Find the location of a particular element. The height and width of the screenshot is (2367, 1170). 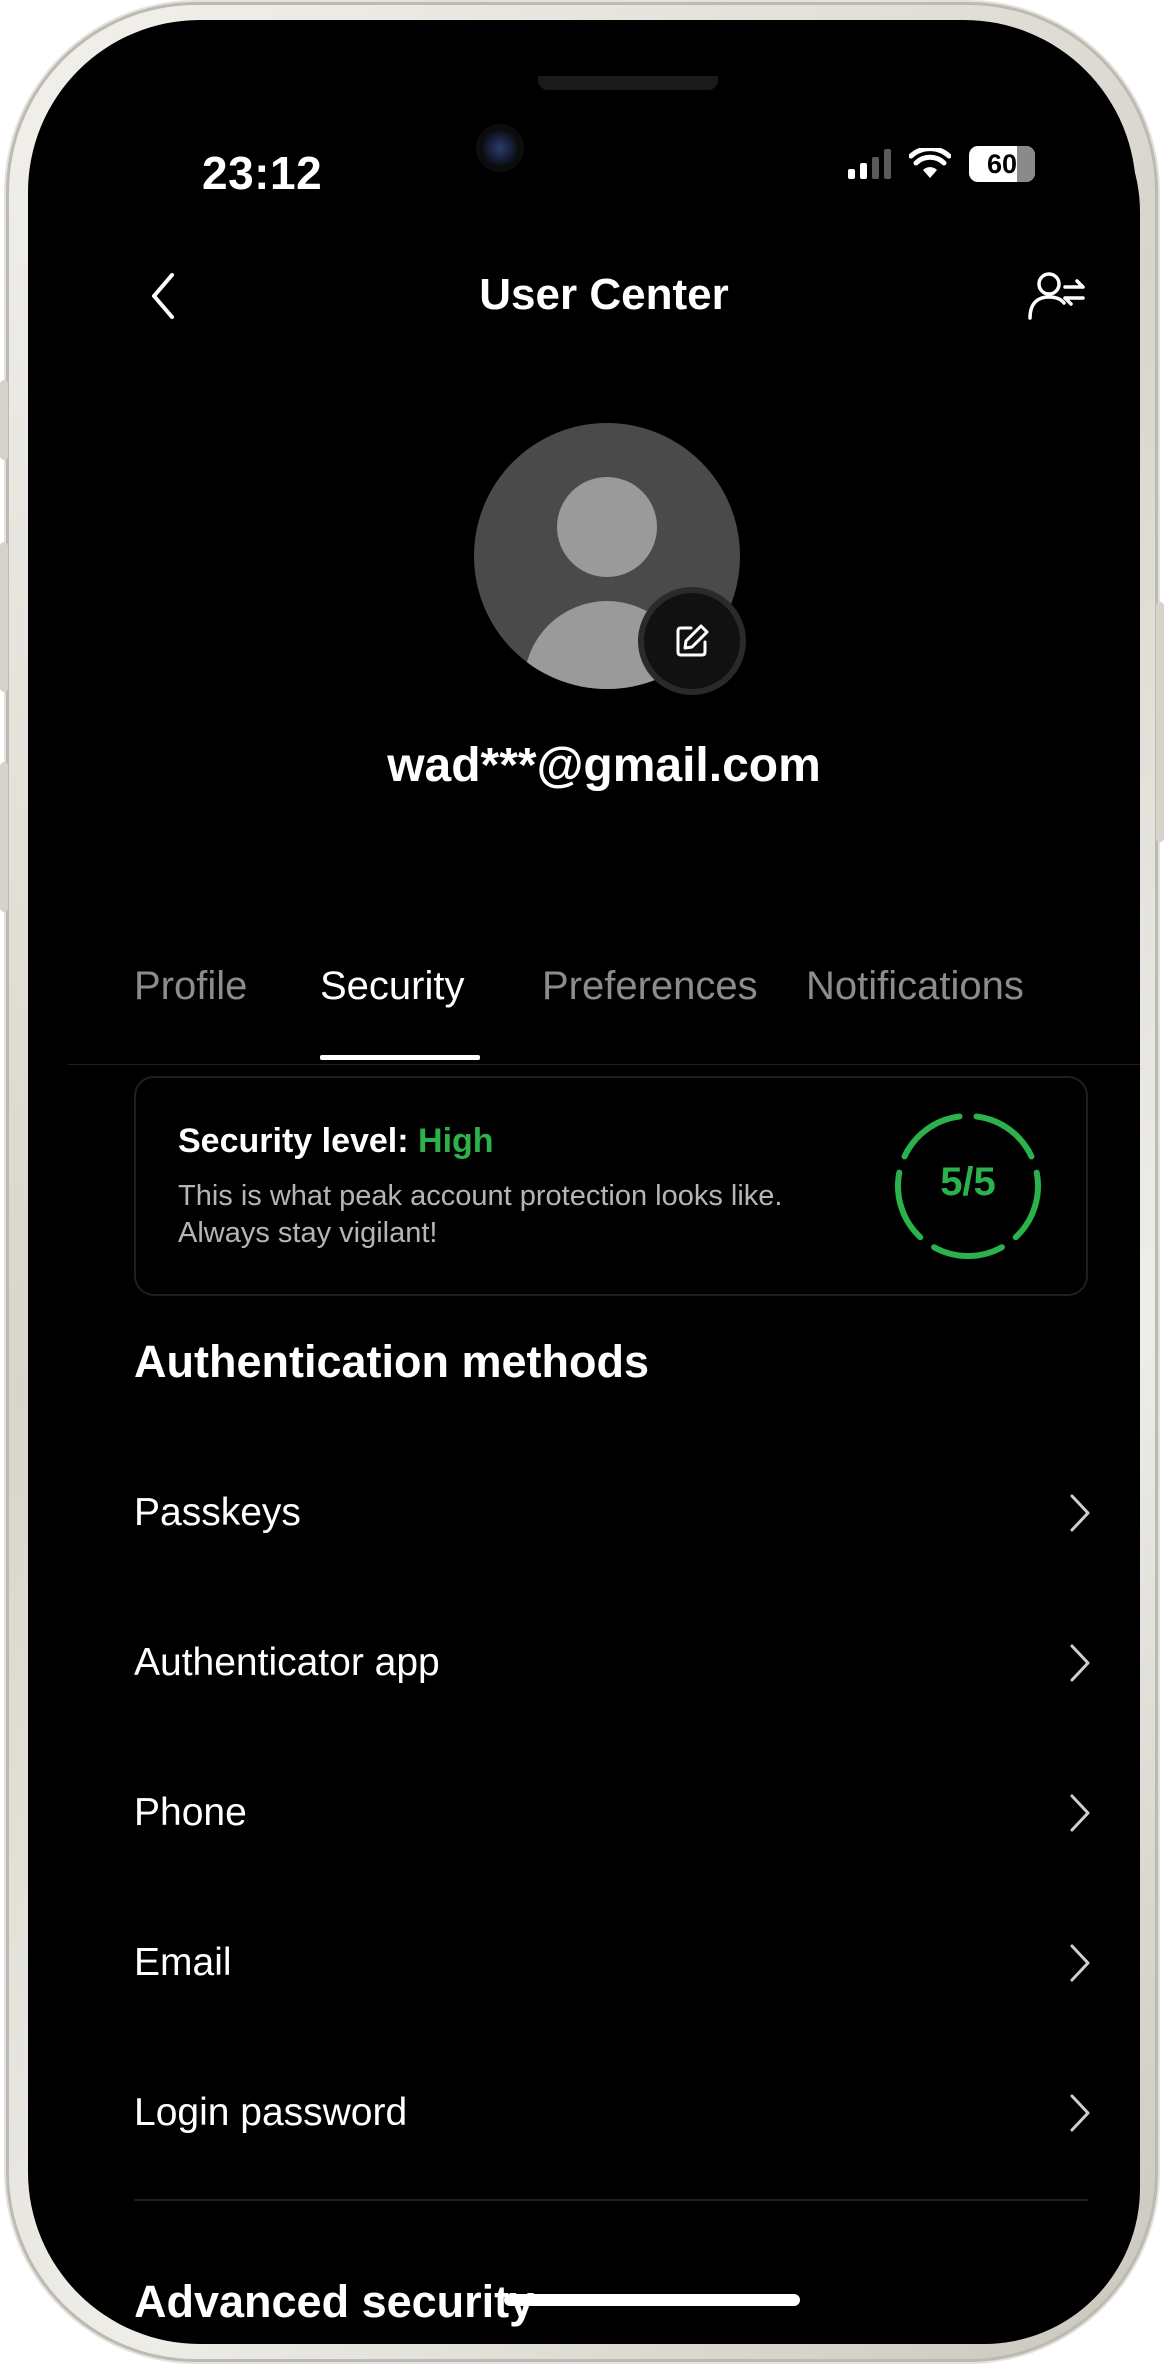

top-nav: User Center is located at coordinates (604, 296).